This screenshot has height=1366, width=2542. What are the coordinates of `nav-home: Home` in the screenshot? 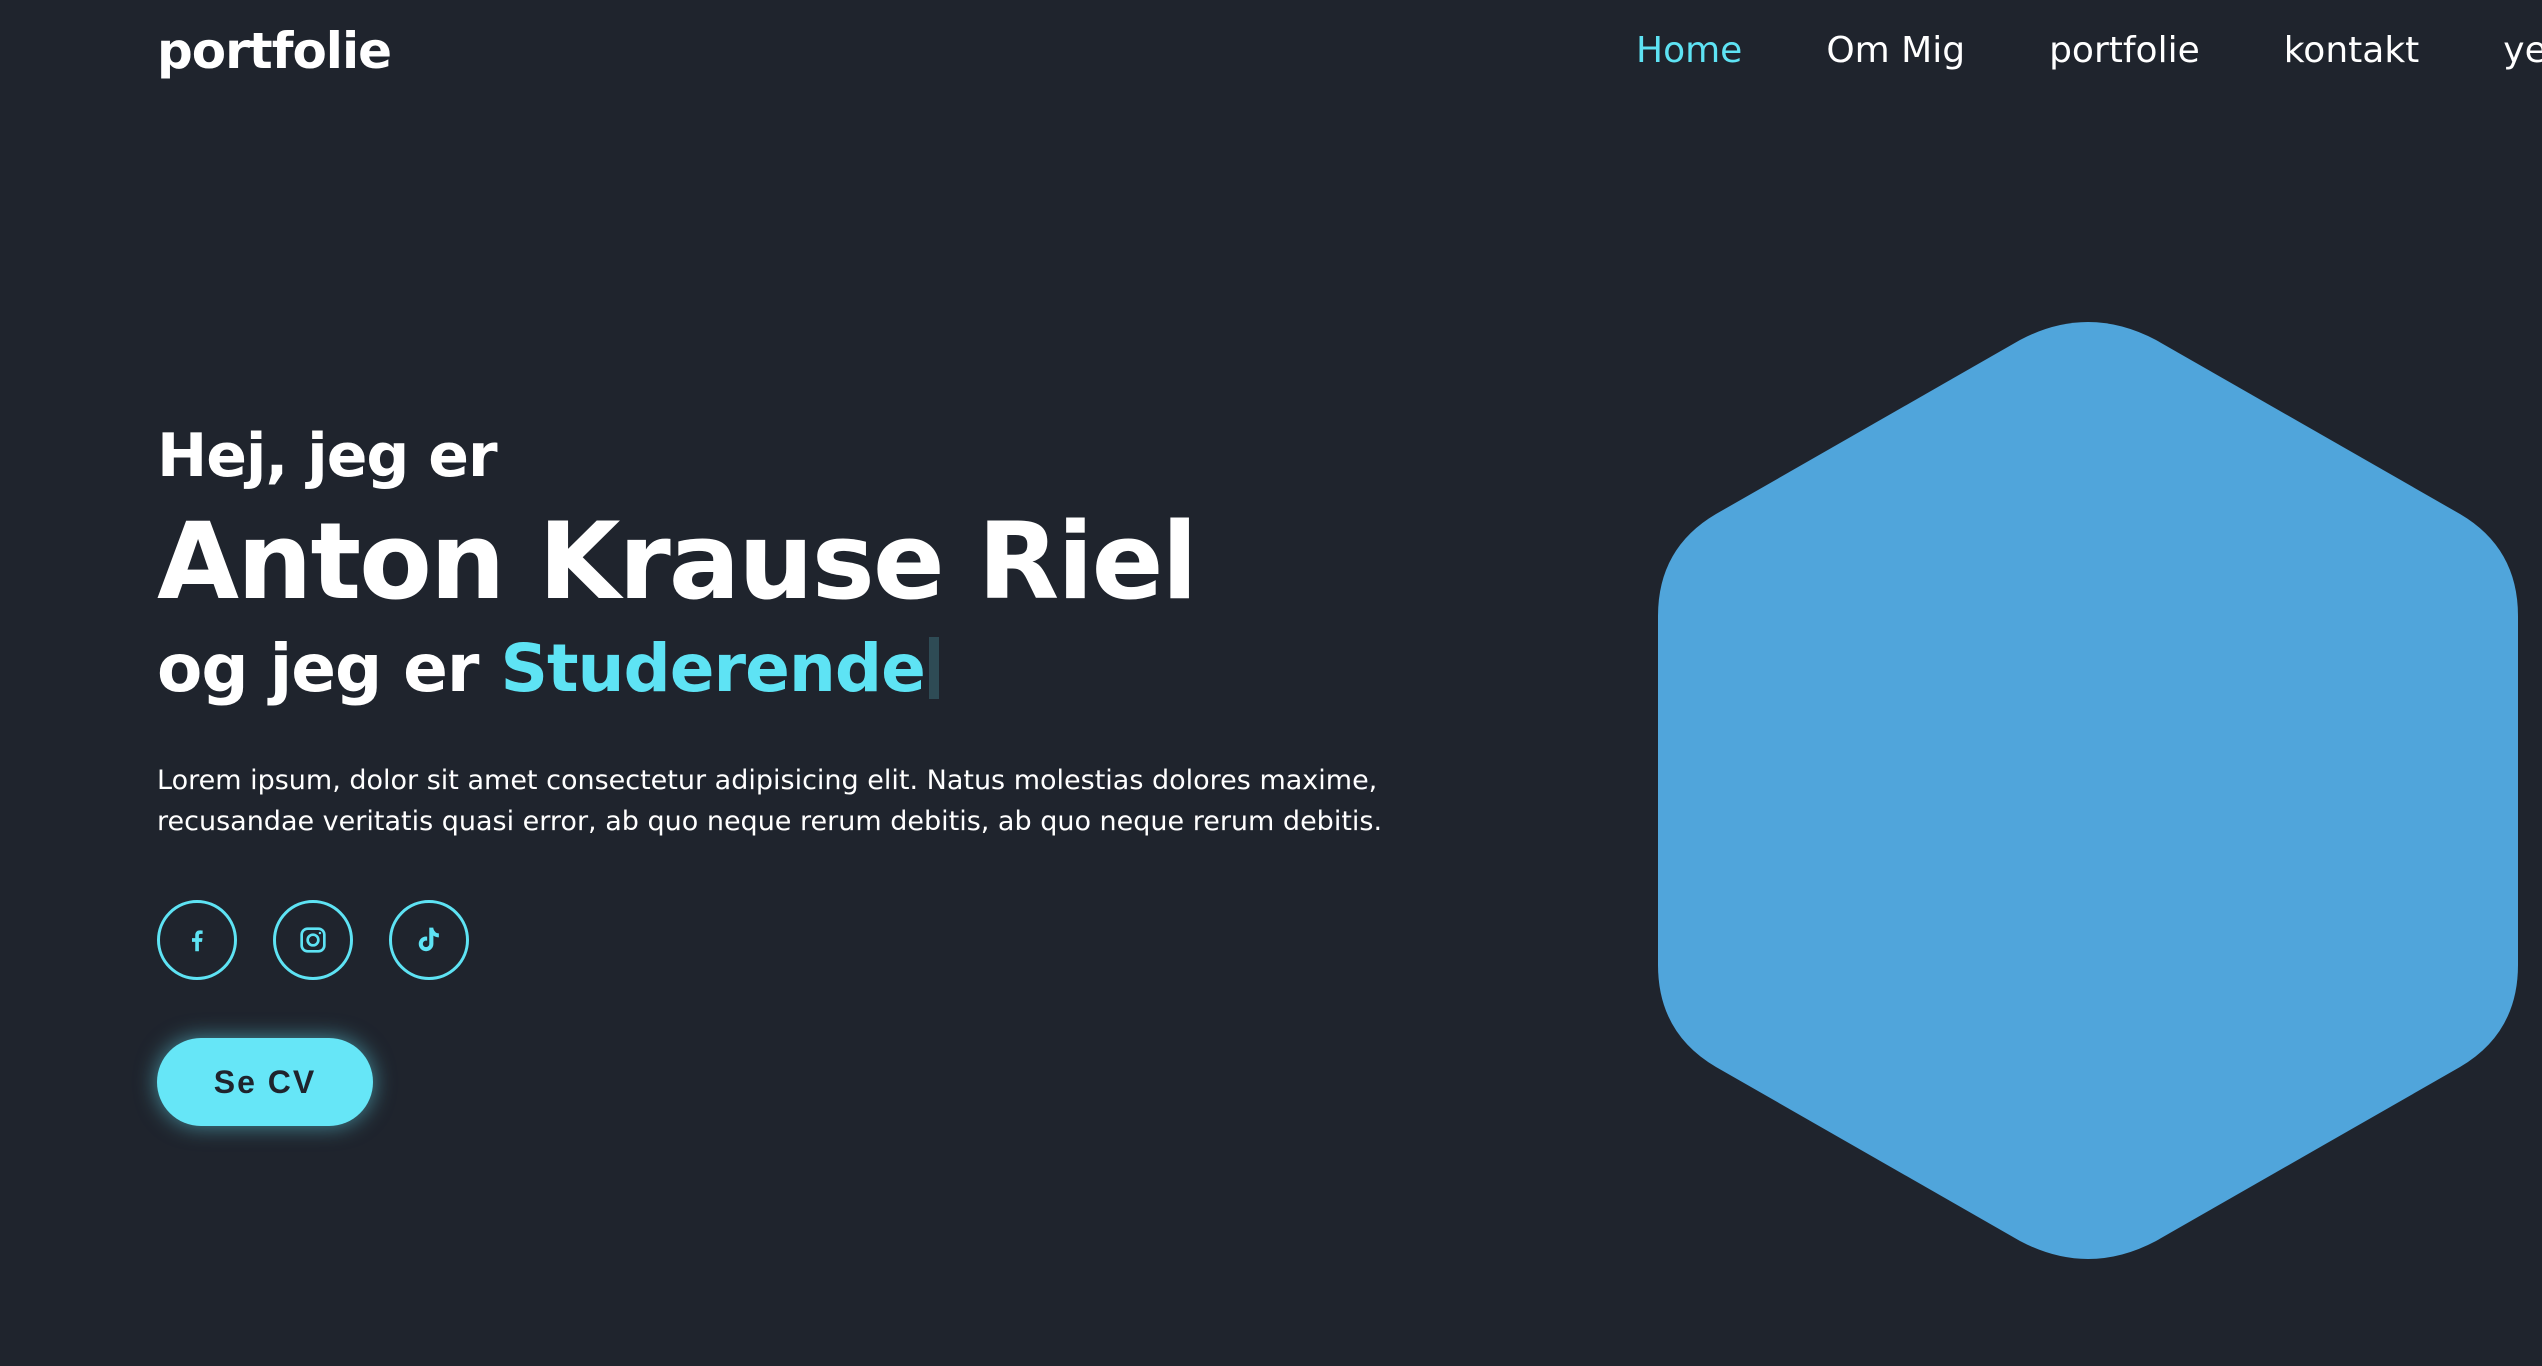 It's located at (1689, 50).